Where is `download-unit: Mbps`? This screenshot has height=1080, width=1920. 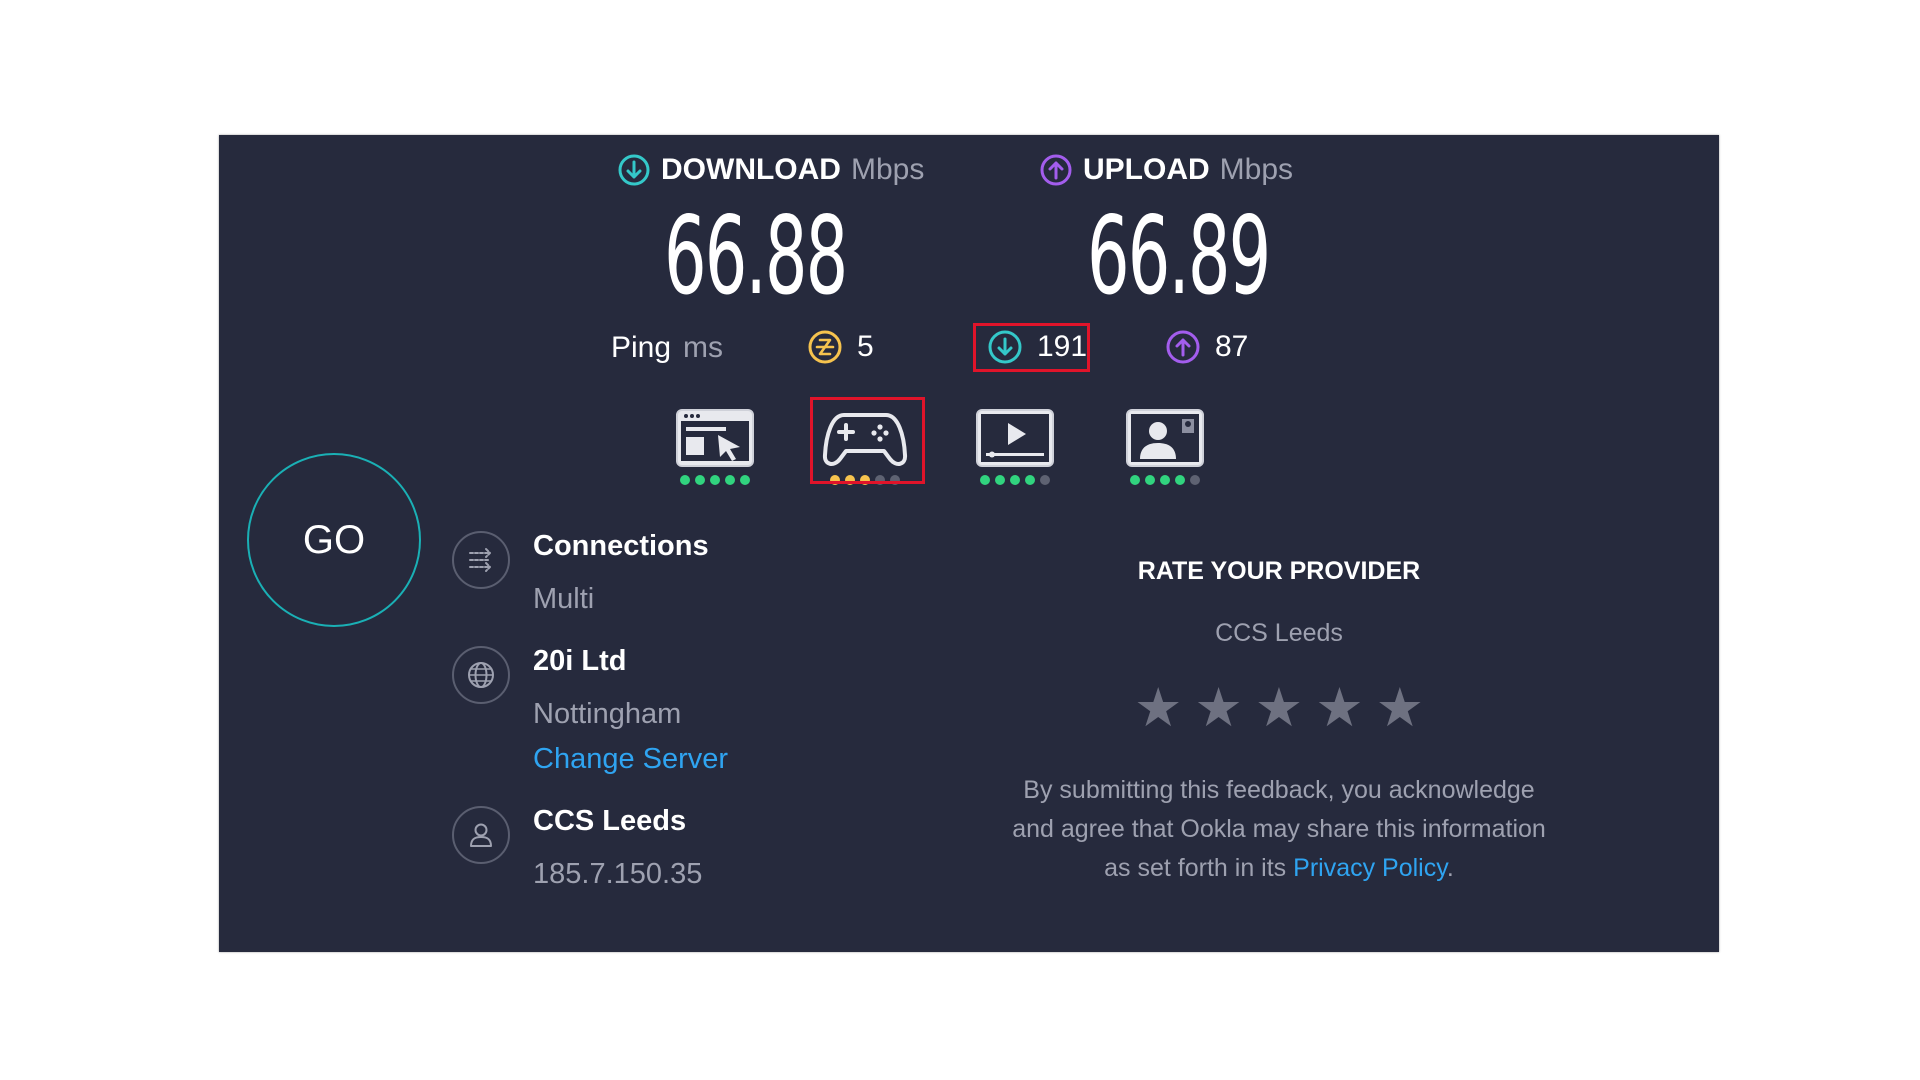
download-unit: Mbps is located at coordinates (887, 169).